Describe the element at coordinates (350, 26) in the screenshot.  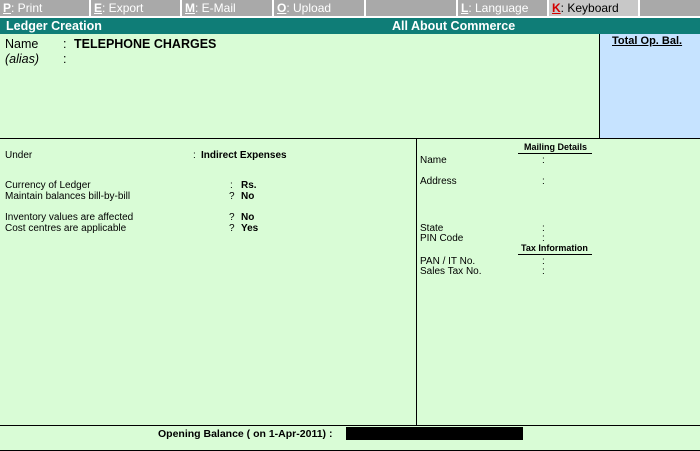
I see `title-bar: Ledger Creation All About Commerce` at that location.